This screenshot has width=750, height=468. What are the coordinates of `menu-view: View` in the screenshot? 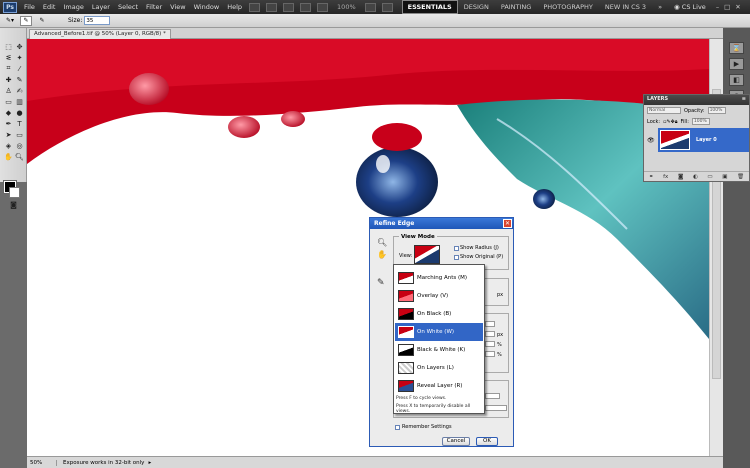 It's located at (177, 7).